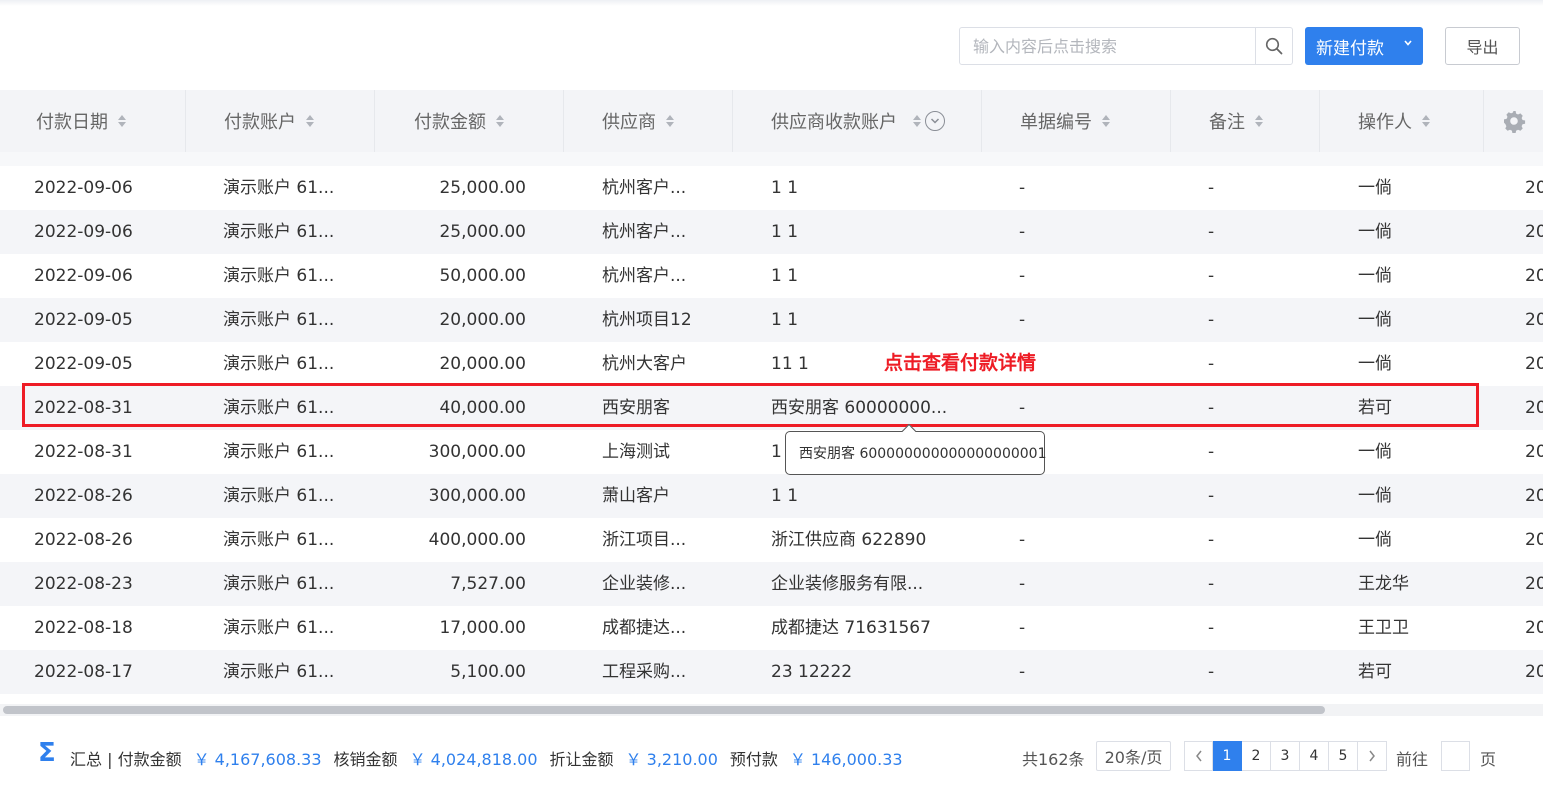  Describe the element at coordinates (1314, 756) in the screenshot. I see `page-button-4: 4` at that location.